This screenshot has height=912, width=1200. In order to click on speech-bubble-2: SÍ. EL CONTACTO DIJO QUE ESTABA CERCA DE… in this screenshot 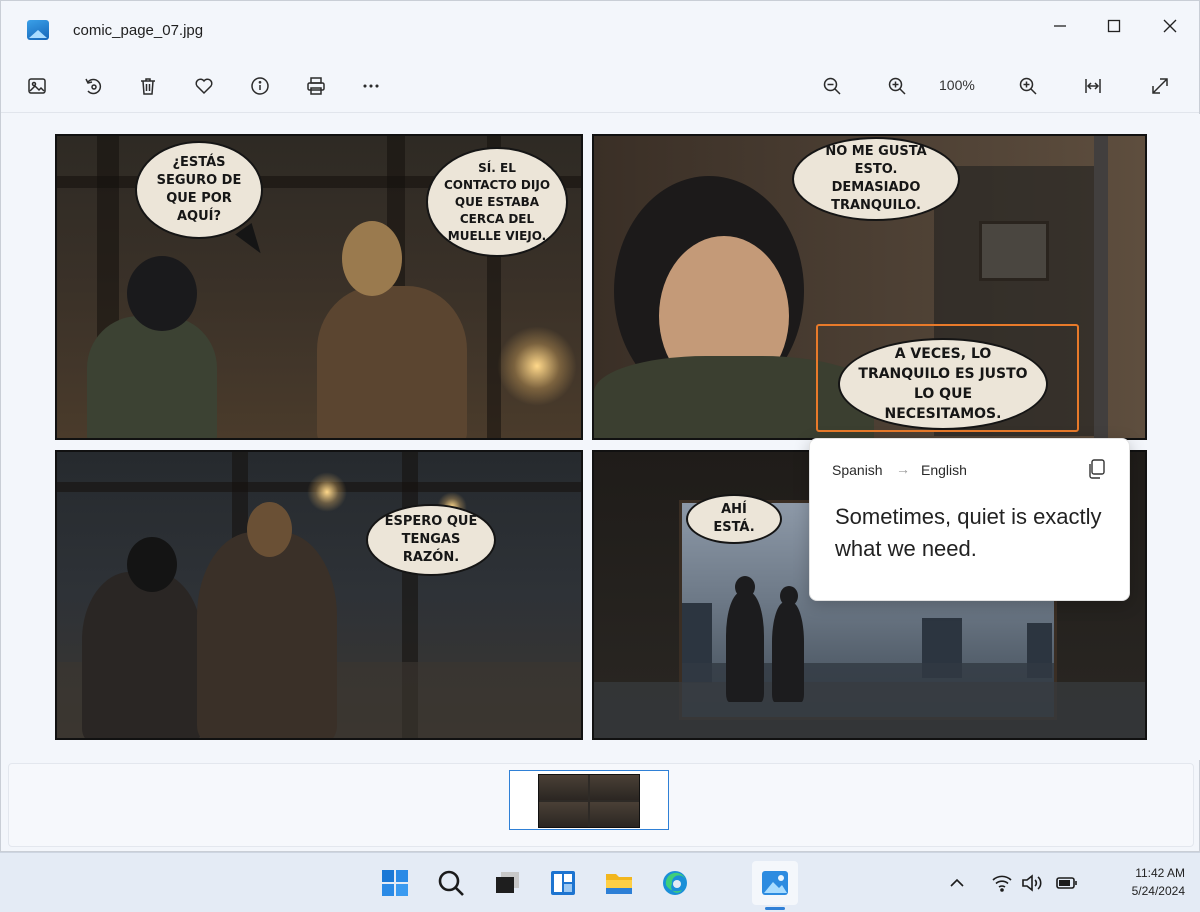, I will do `click(497, 202)`.